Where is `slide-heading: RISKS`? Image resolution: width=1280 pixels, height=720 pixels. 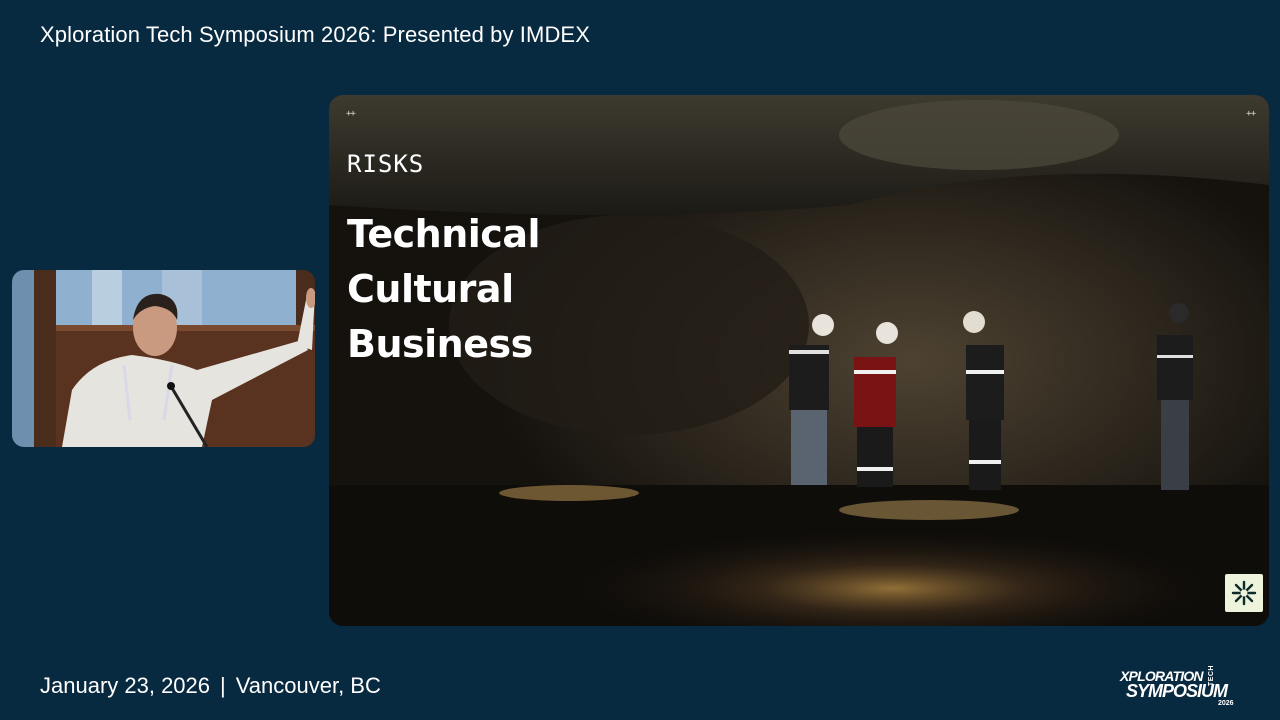
slide-heading: RISKS is located at coordinates (386, 164).